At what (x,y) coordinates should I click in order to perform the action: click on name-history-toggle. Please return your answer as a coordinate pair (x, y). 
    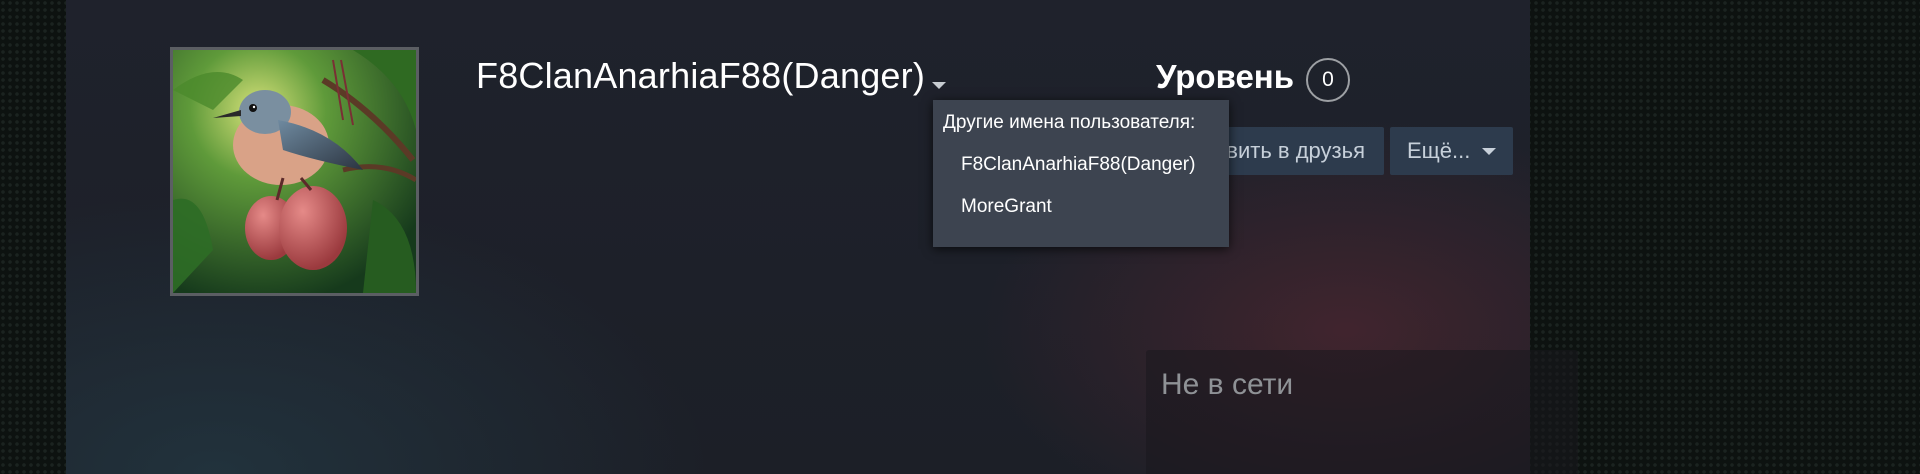
    Looking at the image, I should click on (939, 85).